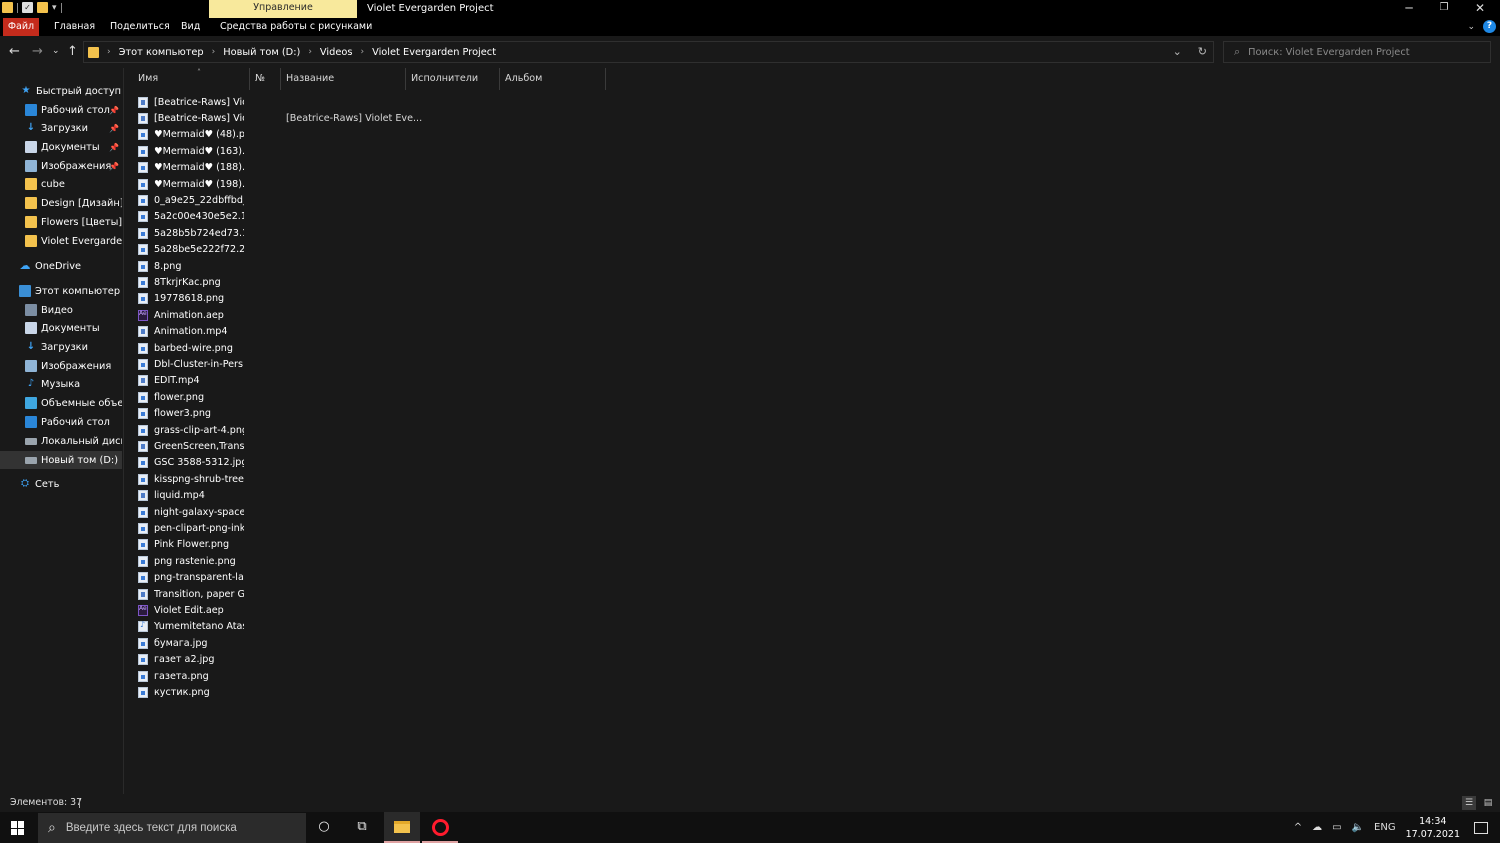  Describe the element at coordinates (1409, 9) in the screenshot. I see `minimize-button: ─` at that location.